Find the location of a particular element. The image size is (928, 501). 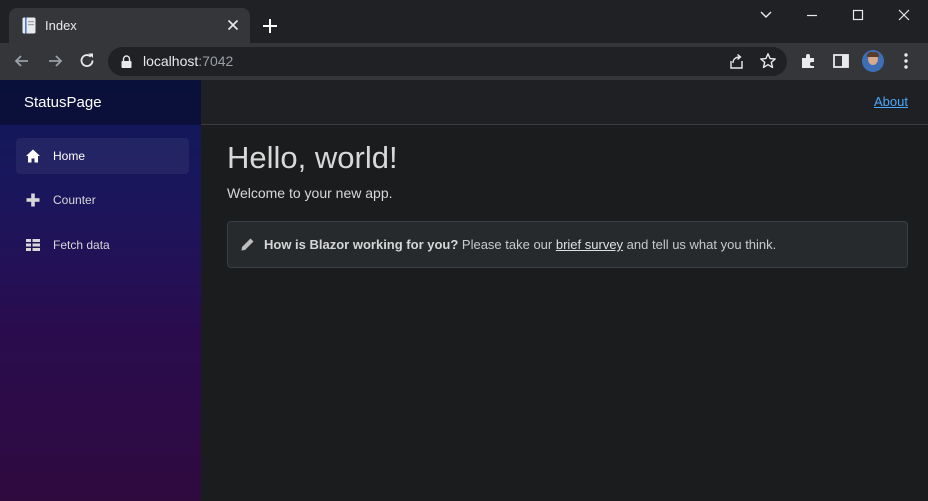

brand-bar: StatusPage is located at coordinates (100, 102).